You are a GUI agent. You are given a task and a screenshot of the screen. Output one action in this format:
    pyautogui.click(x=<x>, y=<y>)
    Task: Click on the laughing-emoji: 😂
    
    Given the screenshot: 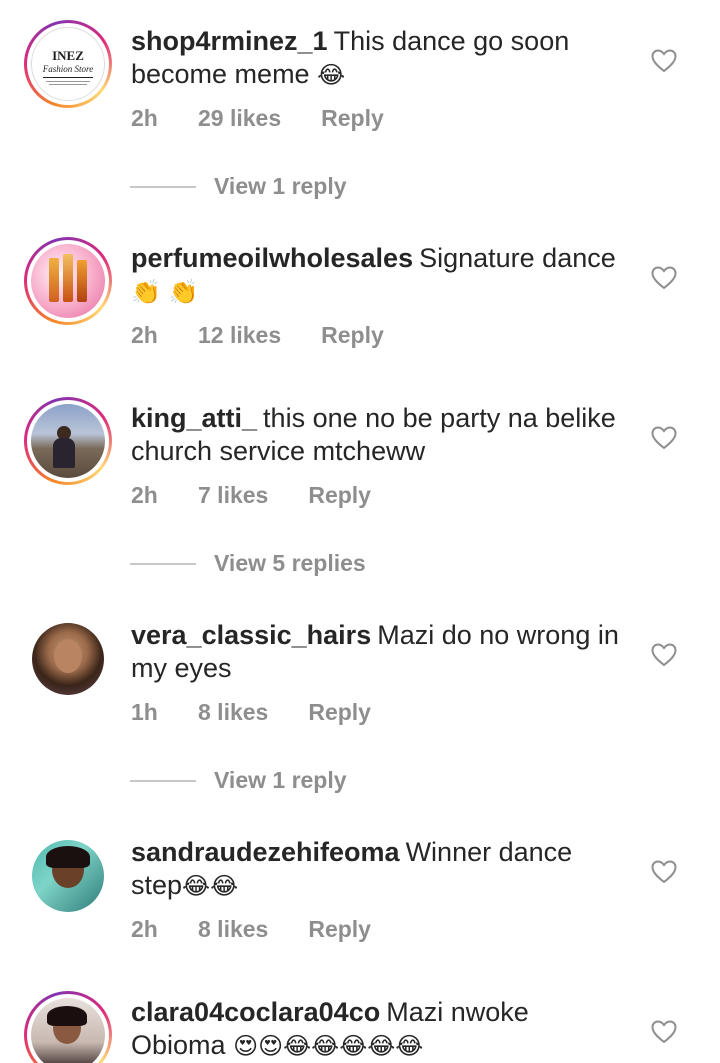 What is the action you would take?
    pyautogui.click(x=331, y=75)
    